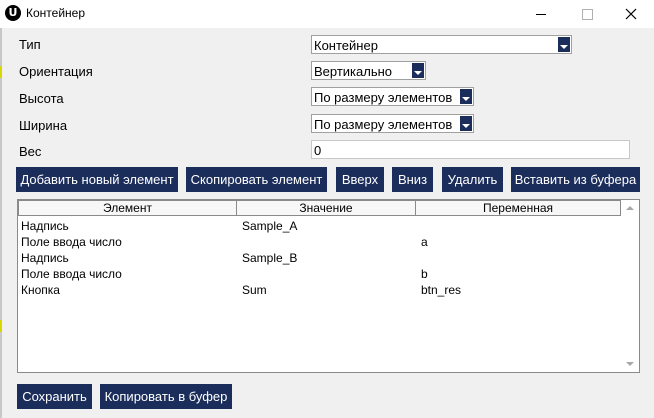 This screenshot has width=654, height=418. I want to click on height-label: Высота, so click(41, 98).